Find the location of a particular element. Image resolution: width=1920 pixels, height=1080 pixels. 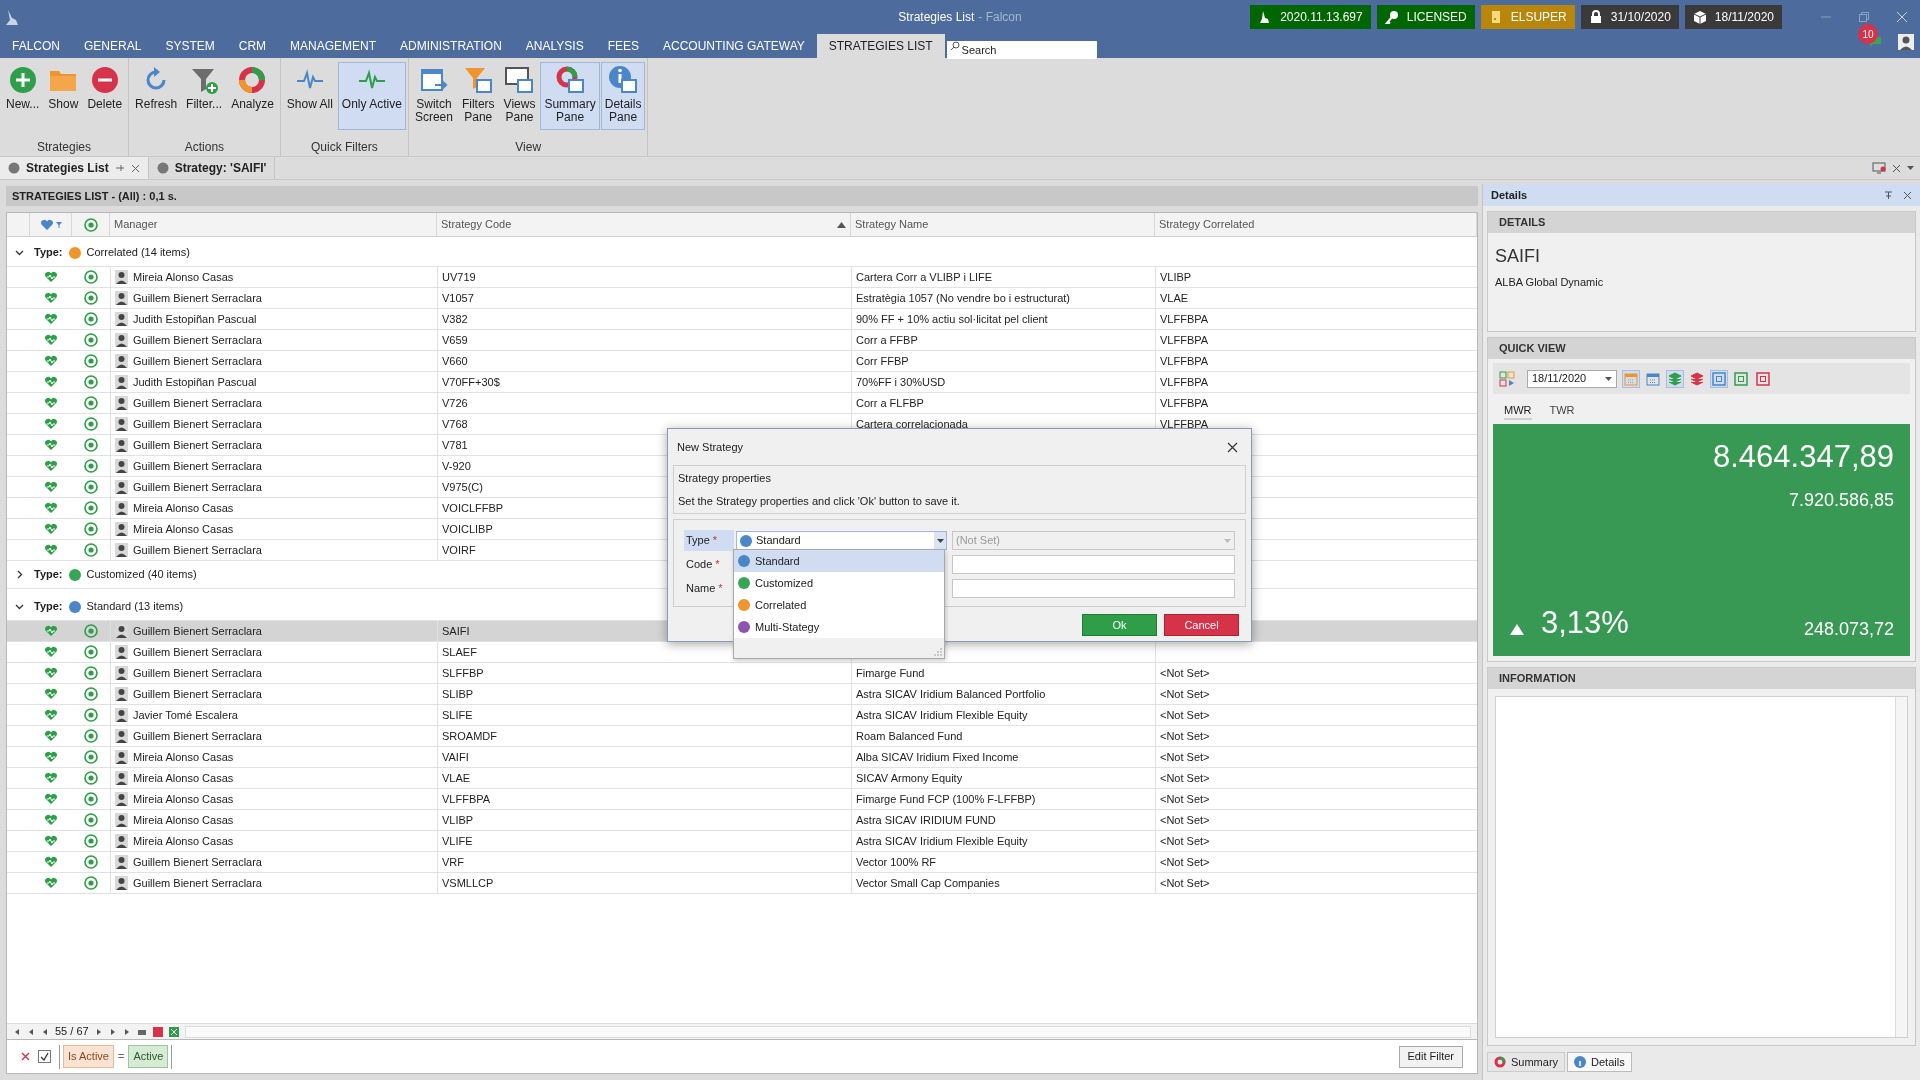

ribbon-button: Switch Screen is located at coordinates (433, 96).